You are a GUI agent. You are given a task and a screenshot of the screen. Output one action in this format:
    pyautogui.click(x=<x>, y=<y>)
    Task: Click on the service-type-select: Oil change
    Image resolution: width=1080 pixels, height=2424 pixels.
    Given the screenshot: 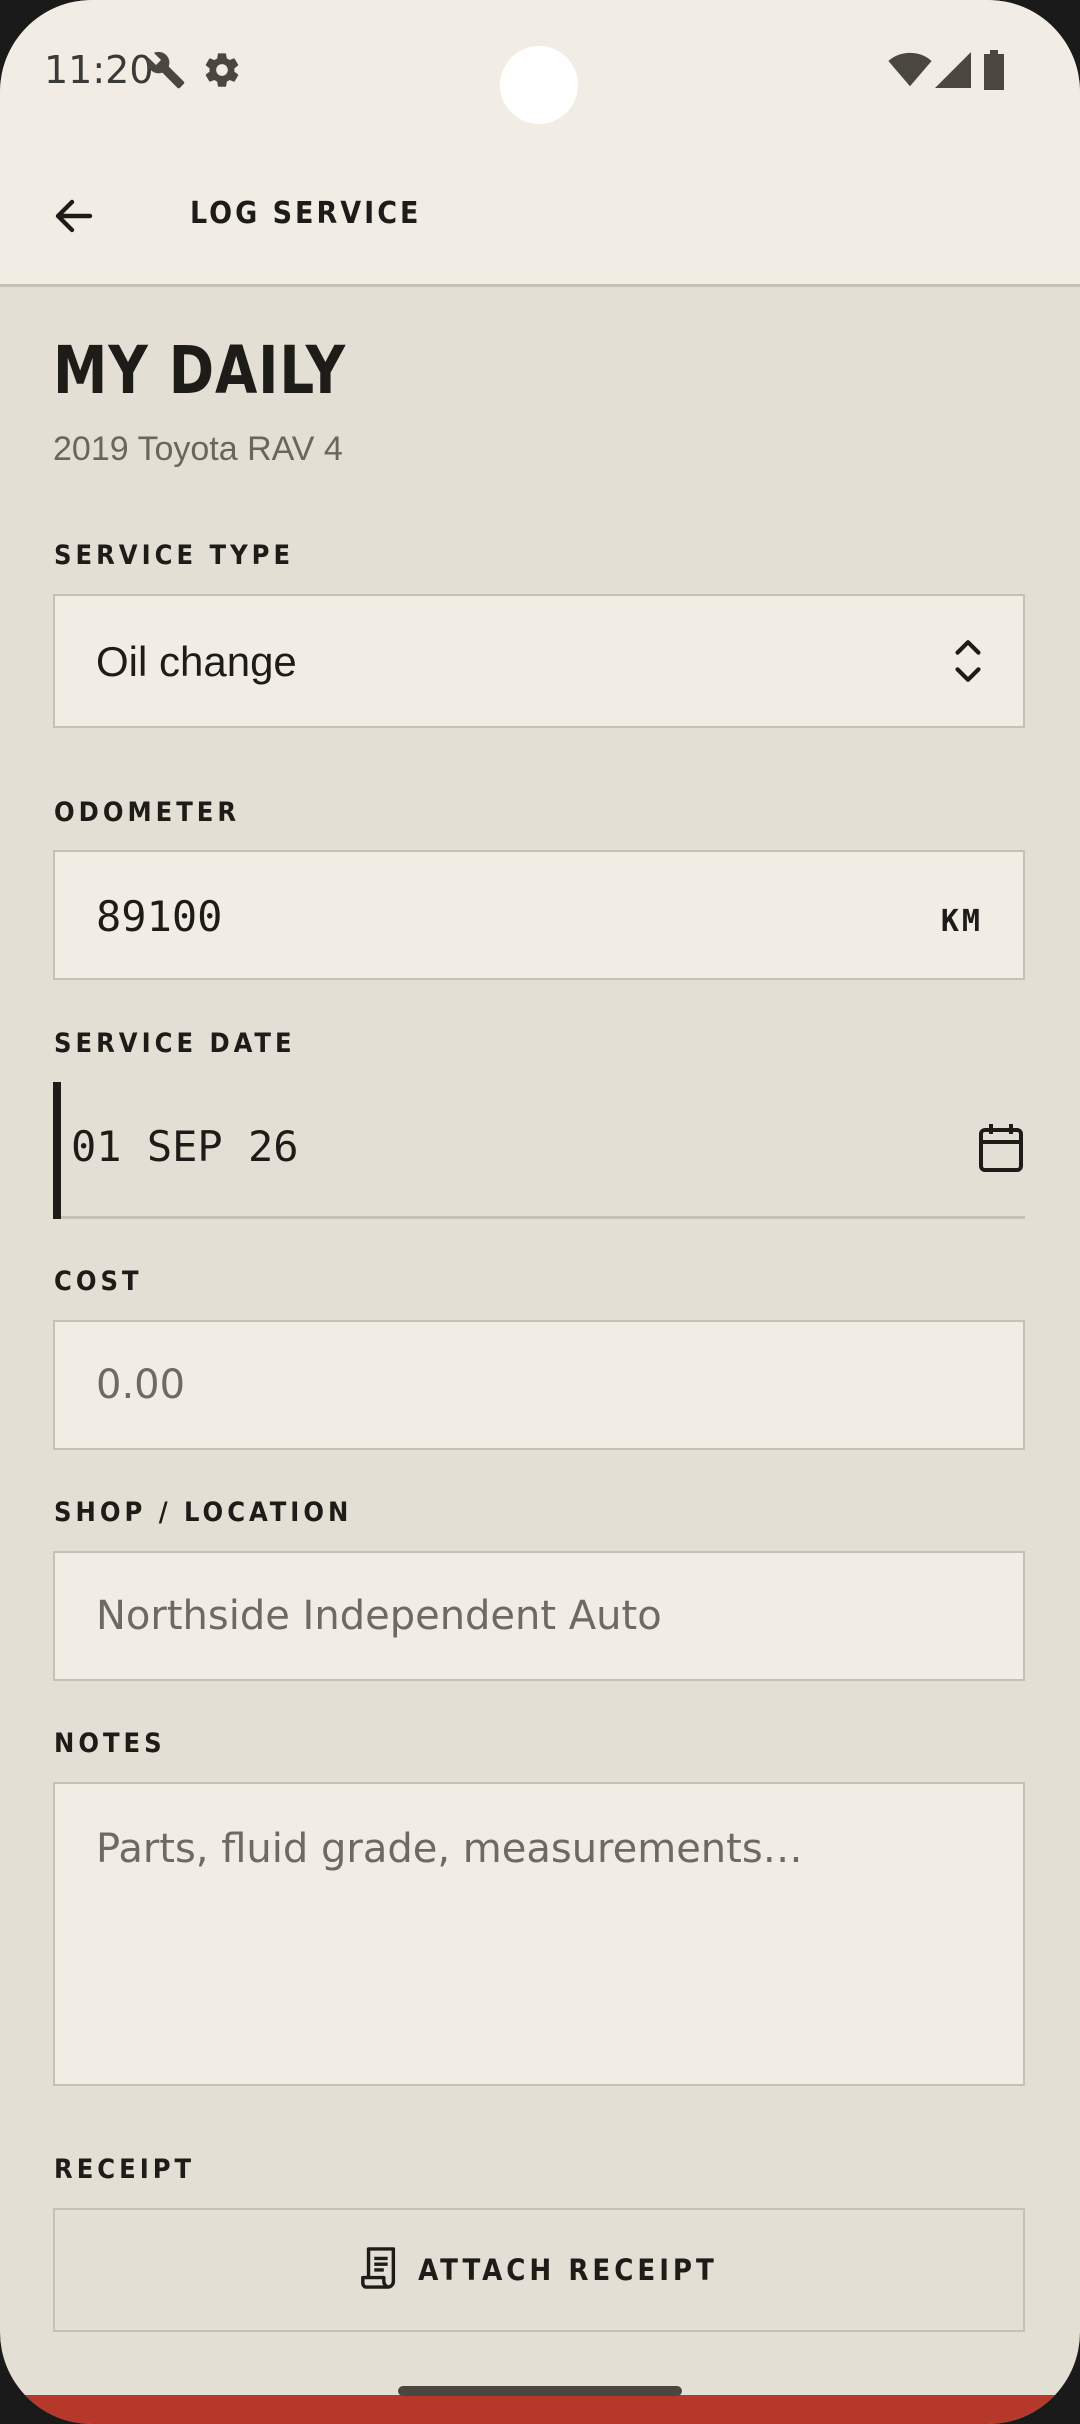 What is the action you would take?
    pyautogui.click(x=539, y=661)
    